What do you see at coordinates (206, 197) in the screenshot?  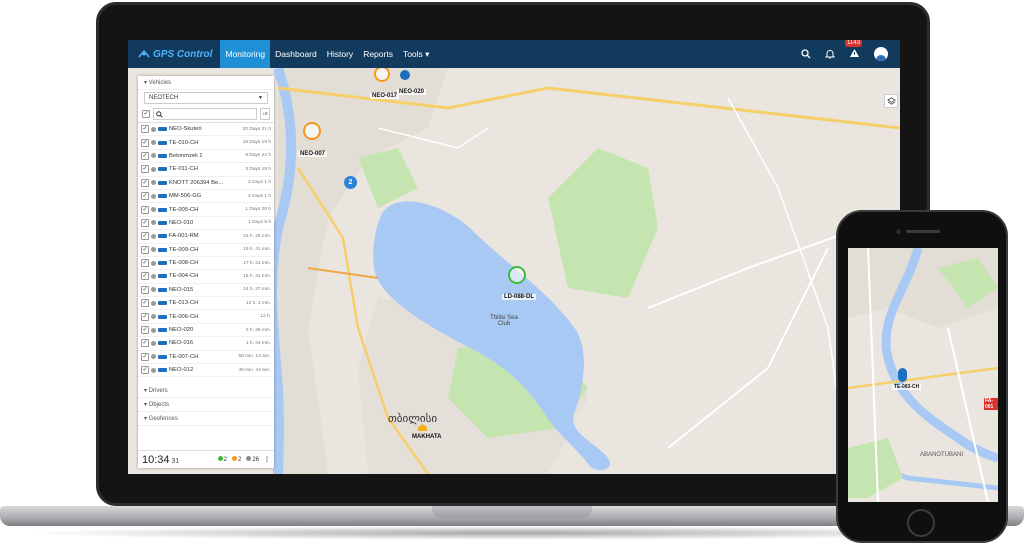 I see `vehicle-row: ✓ MM-506-GG 2 Days 1 h` at bounding box center [206, 197].